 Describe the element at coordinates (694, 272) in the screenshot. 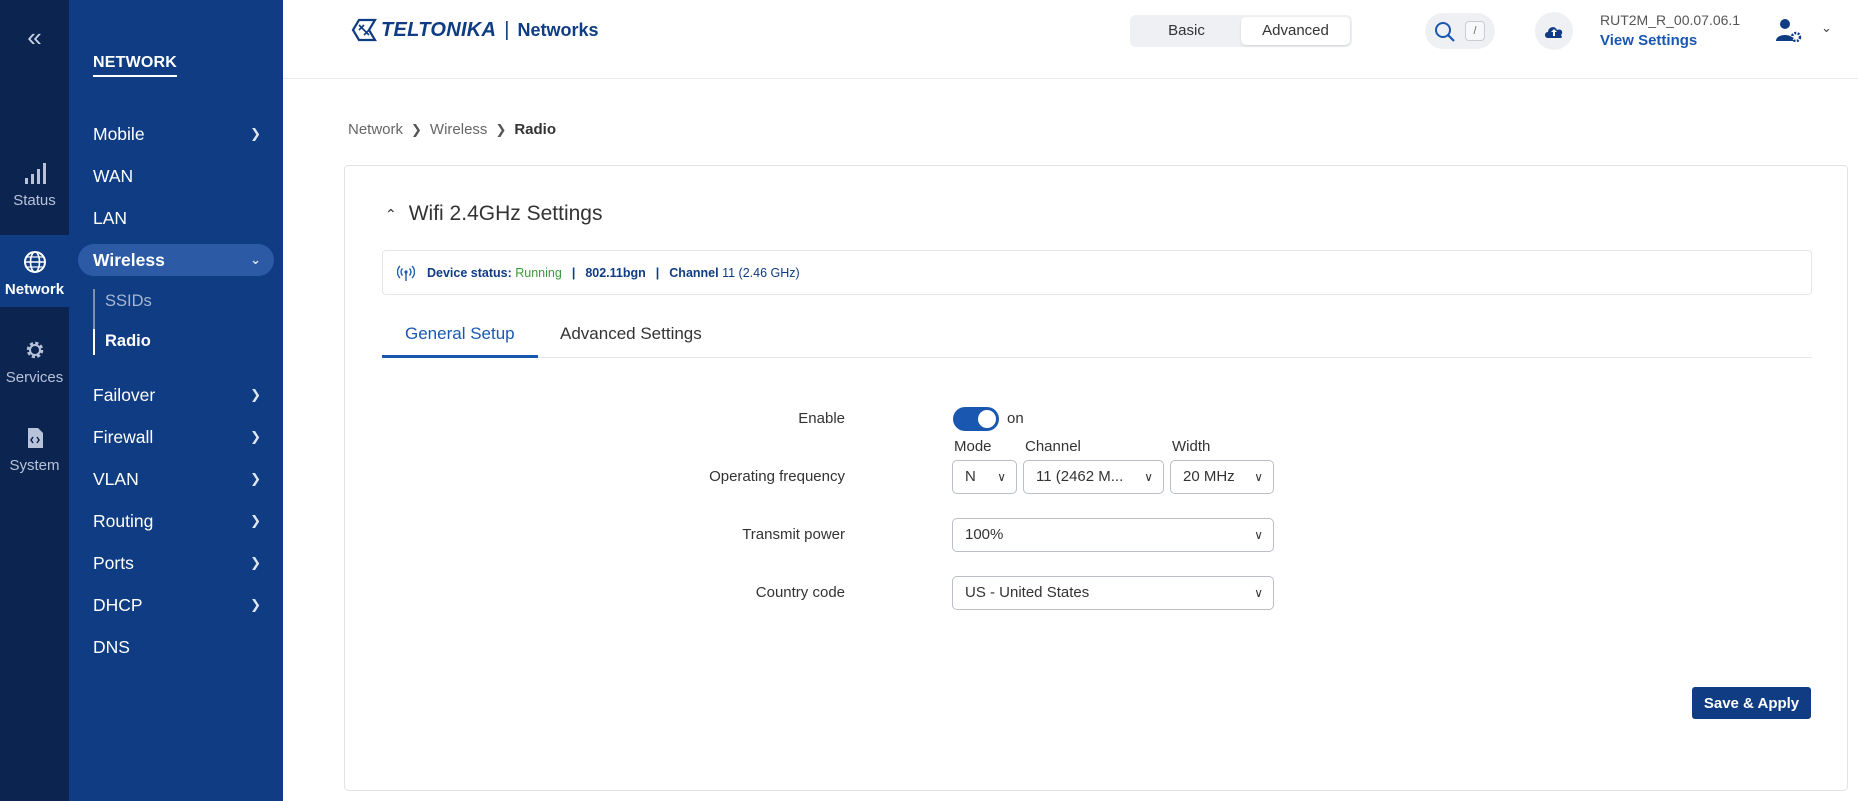

I see `channel-label: Channel` at that location.